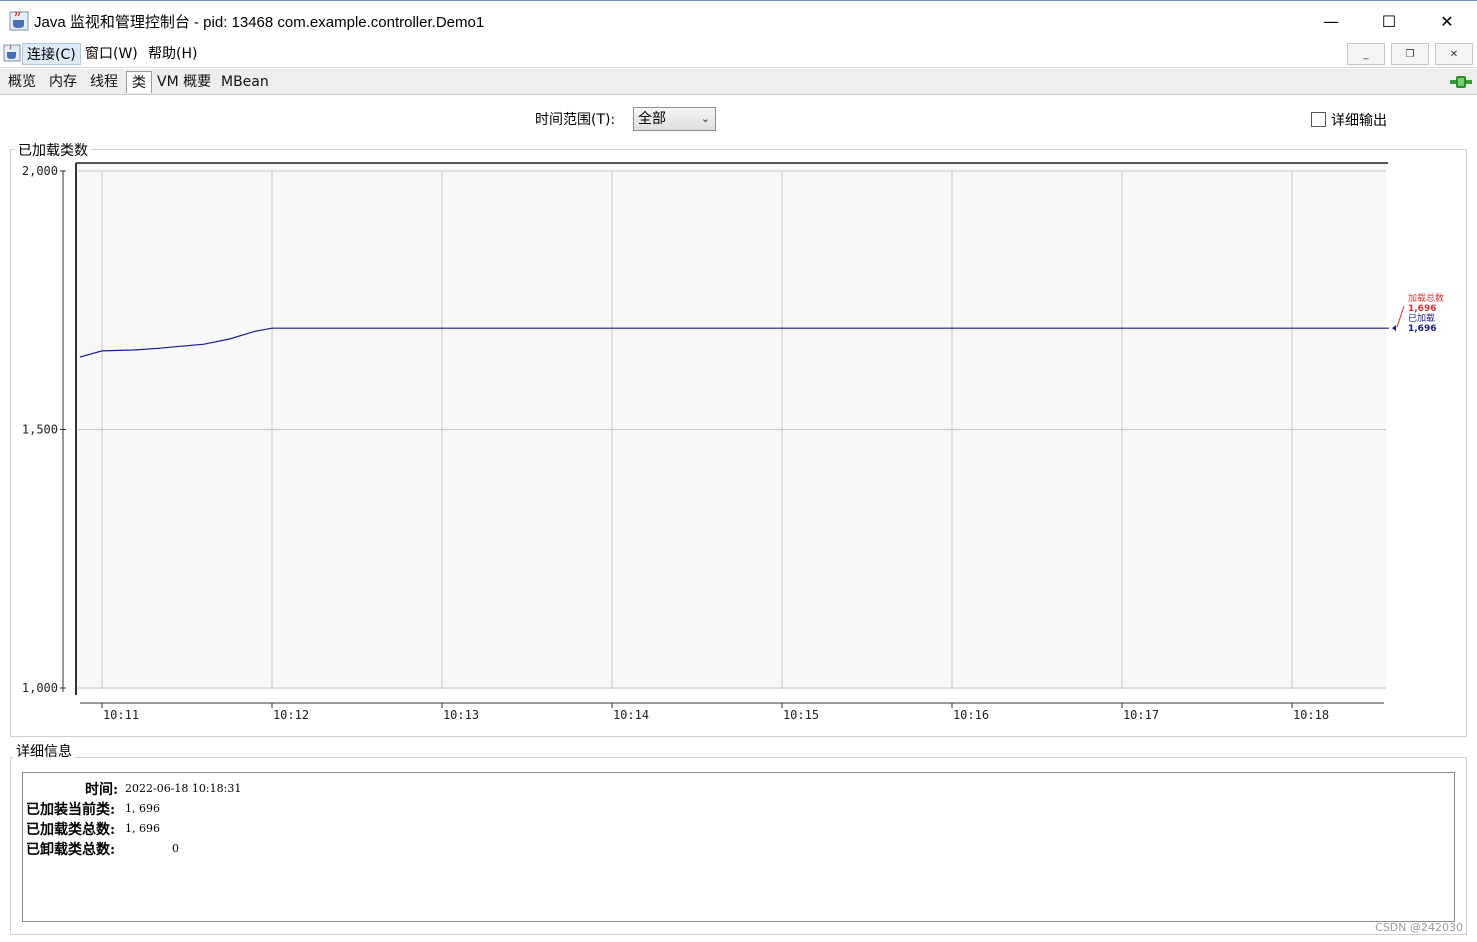 The width and height of the screenshot is (1477, 942). Describe the element at coordinates (175, 848) in the screenshot. I see `detail-unloaded-value: 0` at that location.